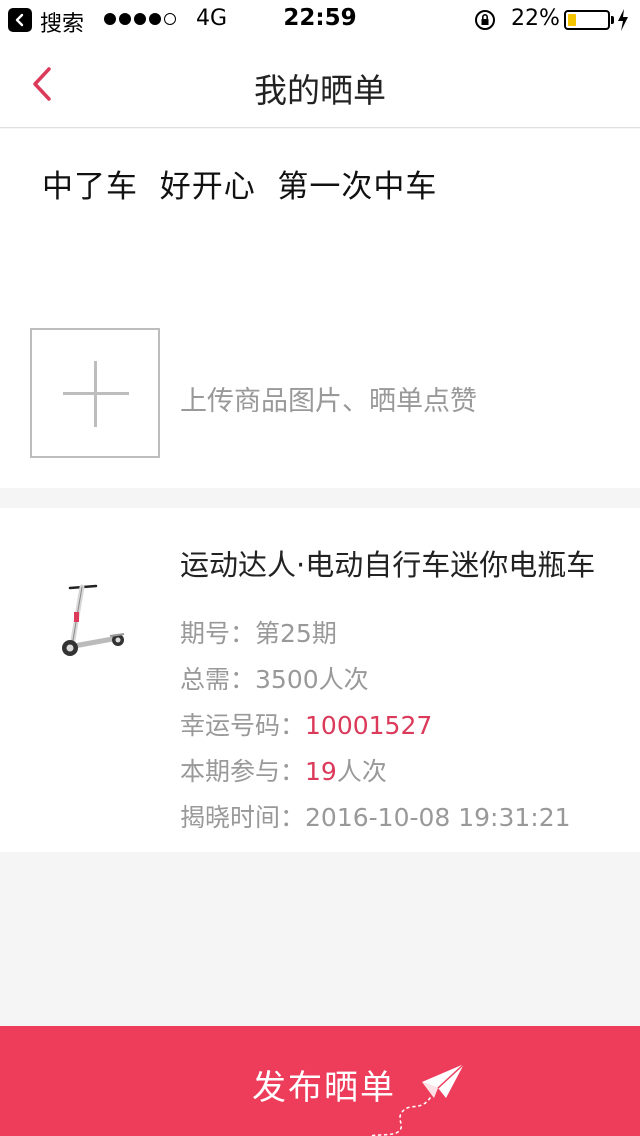 The height and width of the screenshot is (1136, 640). What do you see at coordinates (320, 90) in the screenshot?
I see `page-title: 我的晒单` at bounding box center [320, 90].